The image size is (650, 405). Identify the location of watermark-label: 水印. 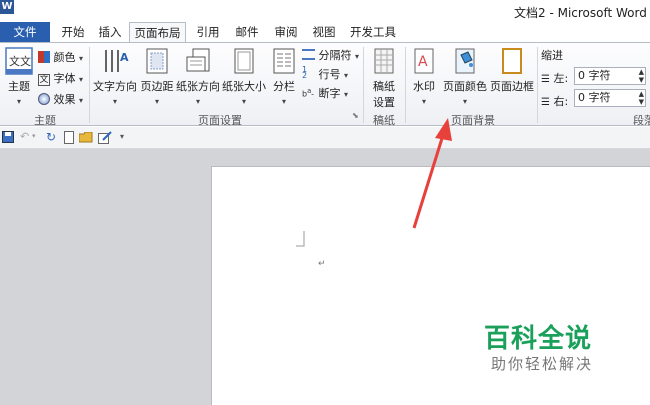
(424, 86).